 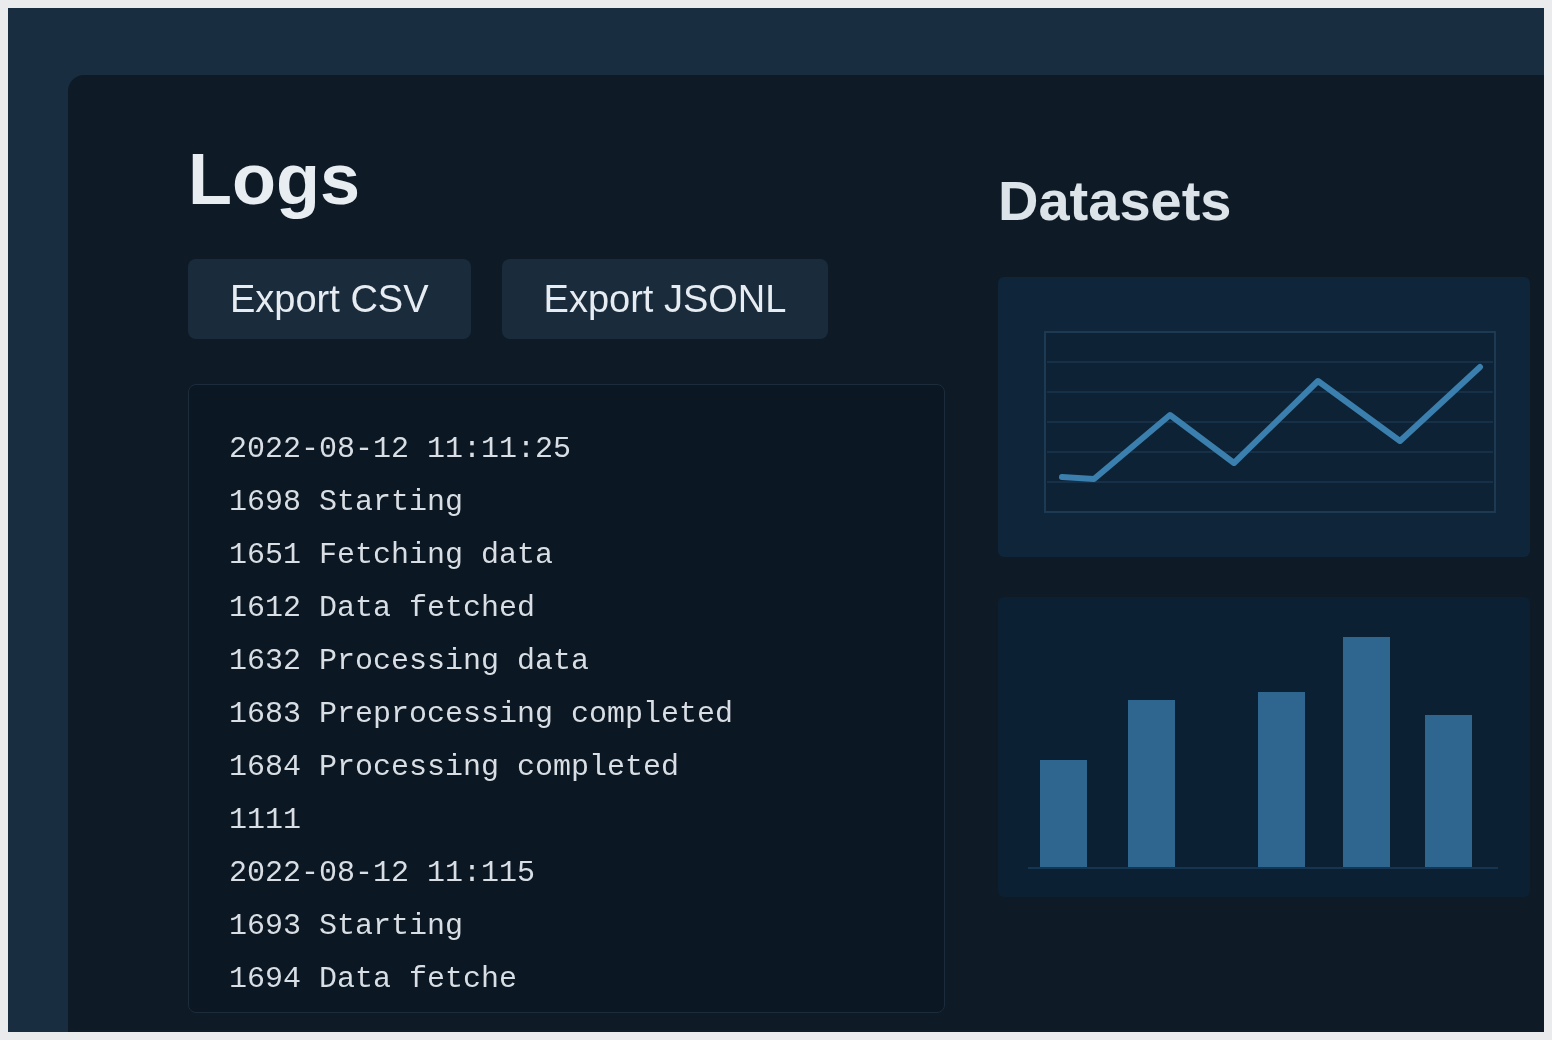 What do you see at coordinates (665, 299) in the screenshot?
I see `export-button: Export JSONL` at bounding box center [665, 299].